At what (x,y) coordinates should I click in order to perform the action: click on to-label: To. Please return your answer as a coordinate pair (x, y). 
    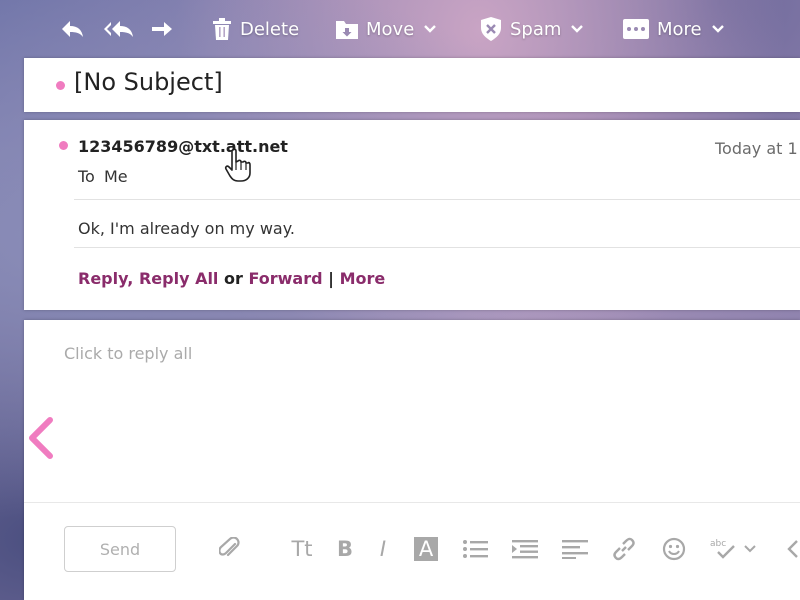
    Looking at the image, I should click on (86, 176).